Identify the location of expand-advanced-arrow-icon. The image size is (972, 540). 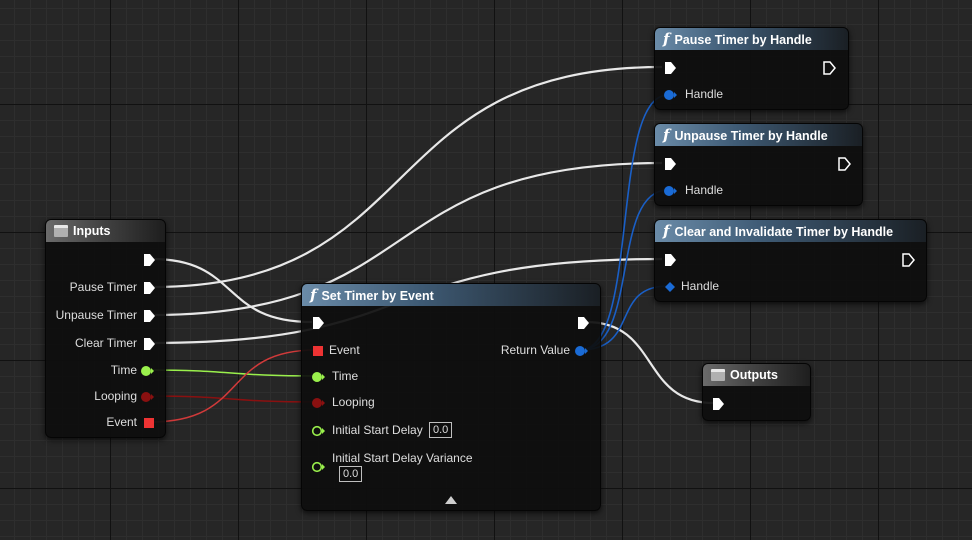
(451, 500).